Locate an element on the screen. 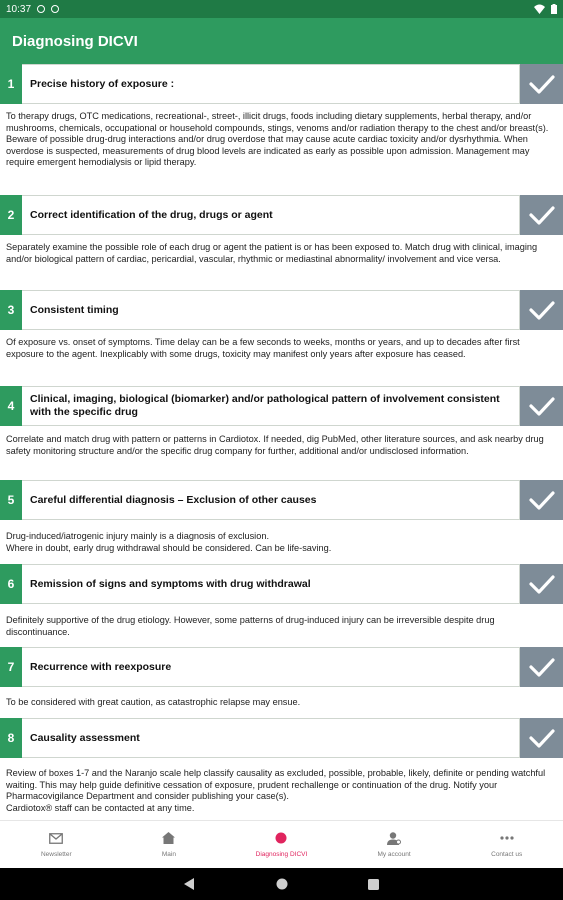 The image size is (563, 900). home-icon is located at coordinates (169, 838).